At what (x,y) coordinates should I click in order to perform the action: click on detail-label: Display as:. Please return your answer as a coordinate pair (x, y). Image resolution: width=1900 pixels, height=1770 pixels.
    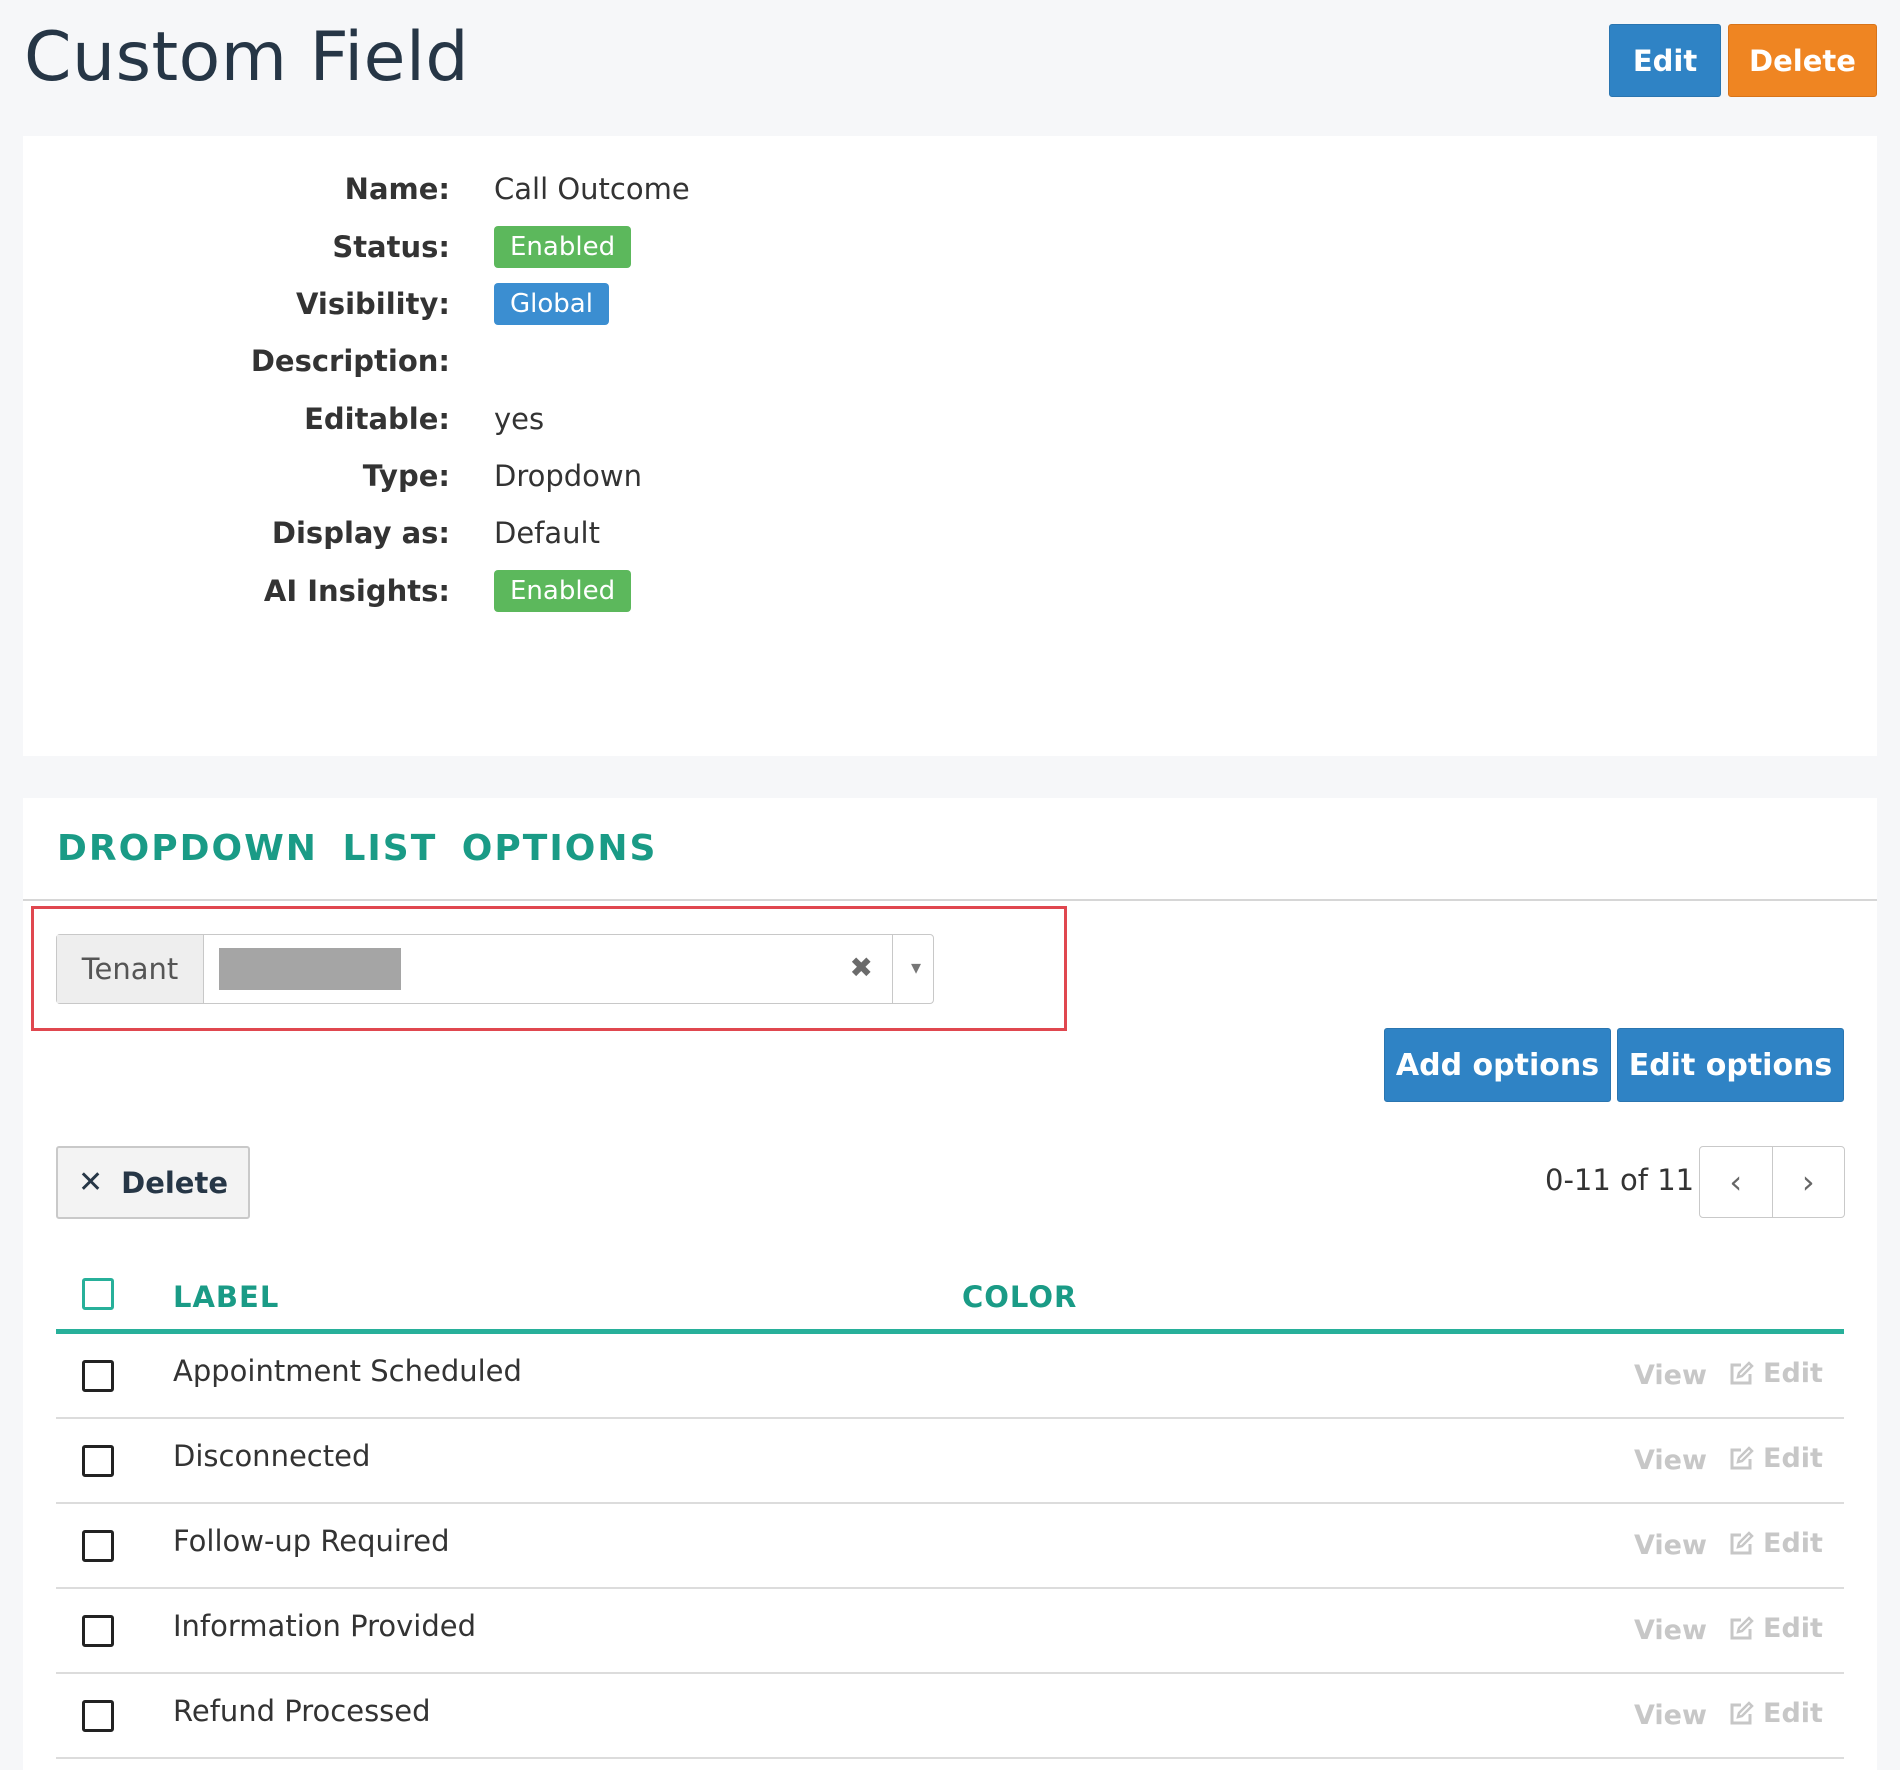
    Looking at the image, I should click on (360, 533).